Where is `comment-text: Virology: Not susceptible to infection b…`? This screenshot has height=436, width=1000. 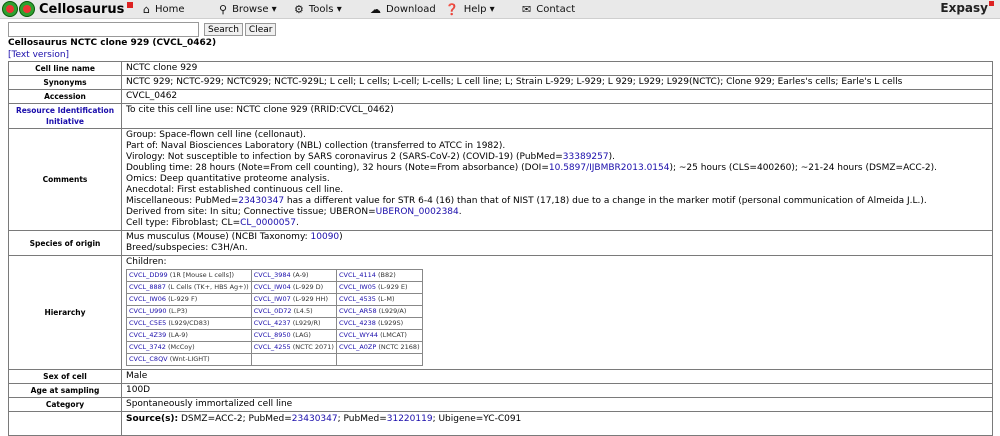 comment-text: Virology: Not susceptible to infection b… is located at coordinates (344, 157).